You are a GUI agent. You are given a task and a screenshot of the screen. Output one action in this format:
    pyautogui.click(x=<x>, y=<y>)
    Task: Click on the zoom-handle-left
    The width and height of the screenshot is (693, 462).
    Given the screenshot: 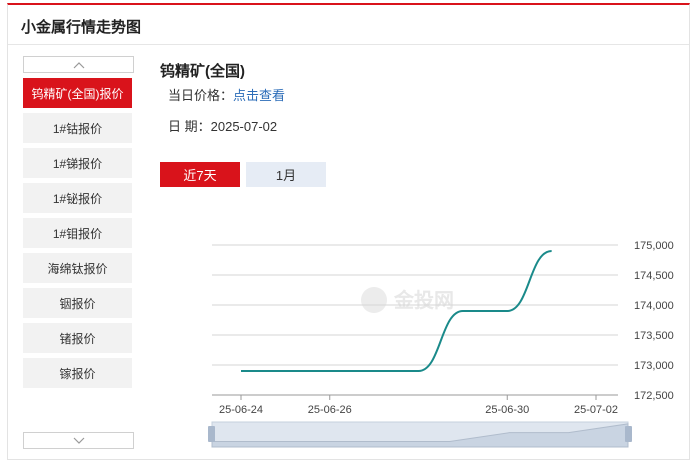 What is the action you would take?
    pyautogui.click(x=211, y=434)
    